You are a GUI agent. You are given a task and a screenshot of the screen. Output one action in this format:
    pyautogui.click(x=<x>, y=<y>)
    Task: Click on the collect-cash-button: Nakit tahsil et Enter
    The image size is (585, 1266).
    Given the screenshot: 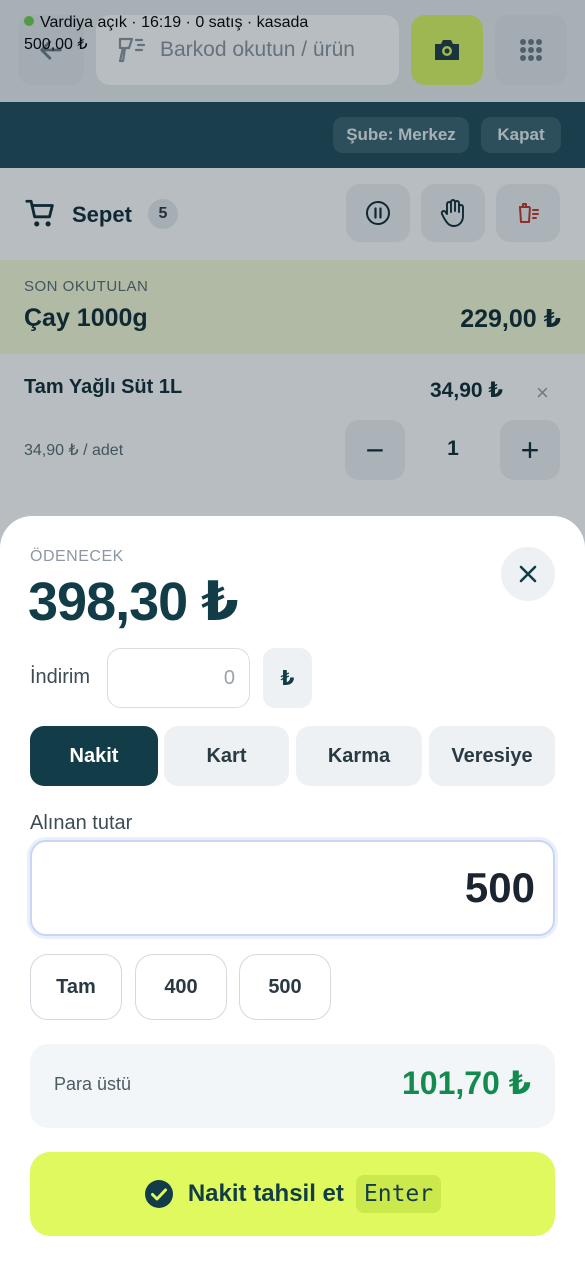 What is the action you would take?
    pyautogui.click(x=292, y=1194)
    